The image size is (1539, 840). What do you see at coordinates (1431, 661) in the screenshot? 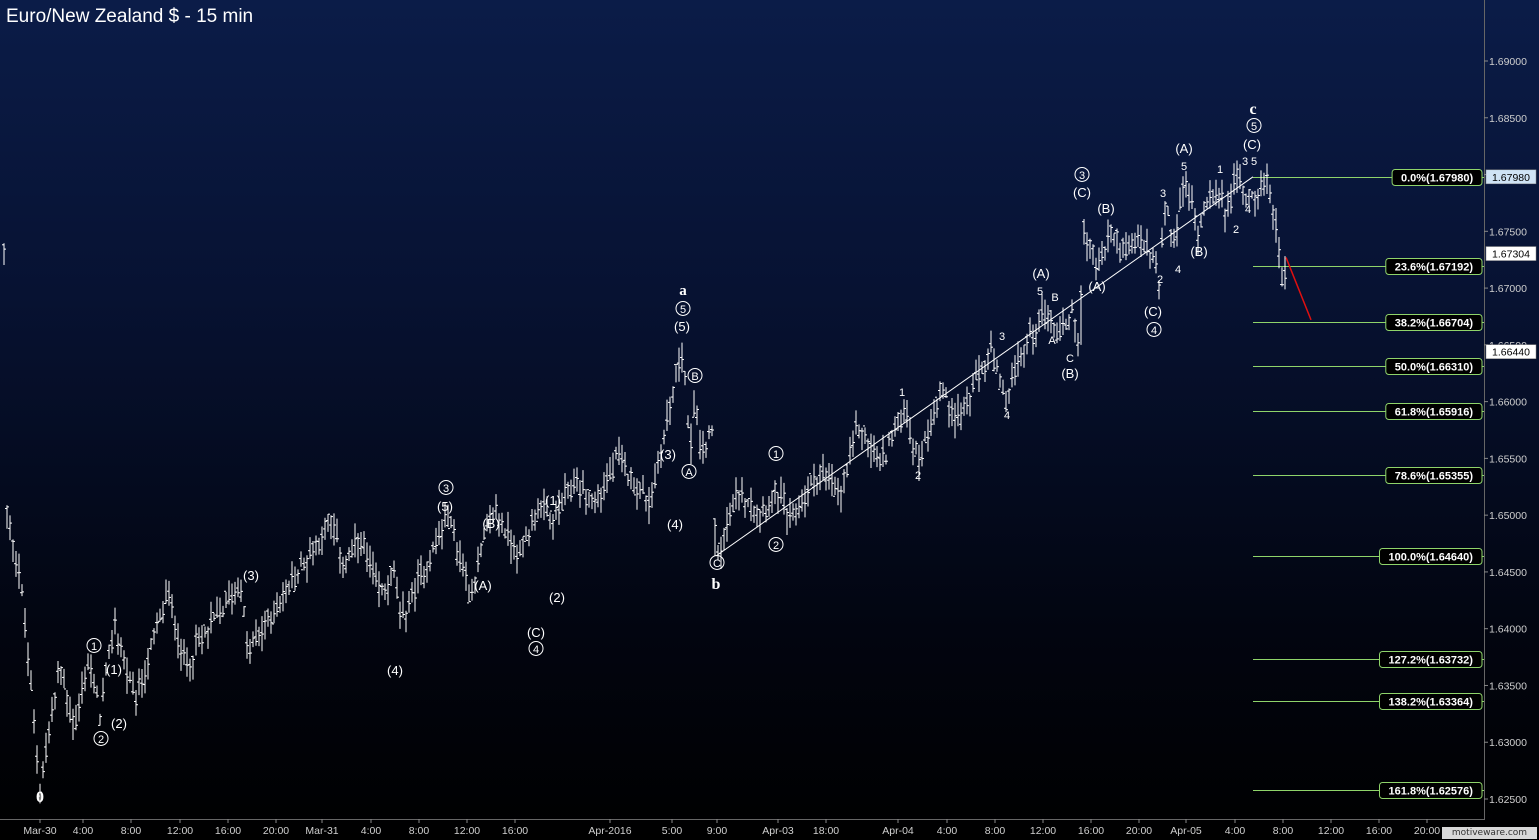
I see `fib-label: 127.2%(1.63732)` at bounding box center [1431, 661].